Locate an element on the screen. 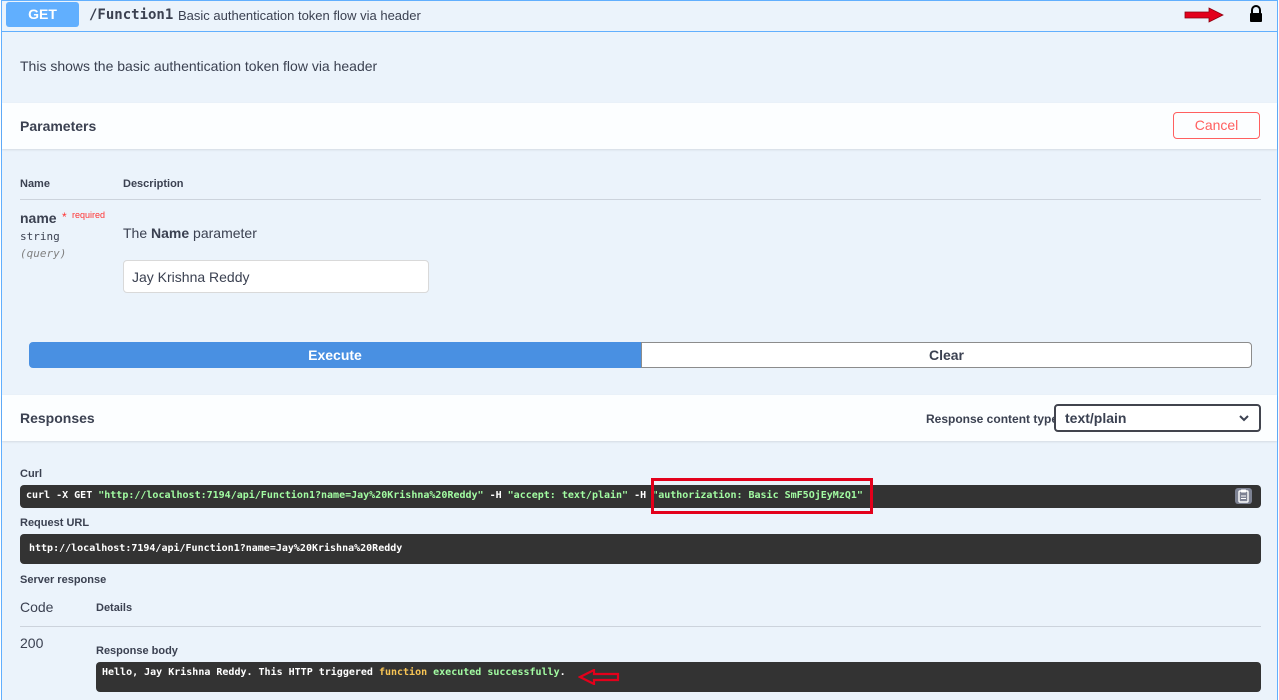 Image resolution: width=1279 pixels, height=700 pixels. response-content-type-select: text/plain is located at coordinates (1157, 418).